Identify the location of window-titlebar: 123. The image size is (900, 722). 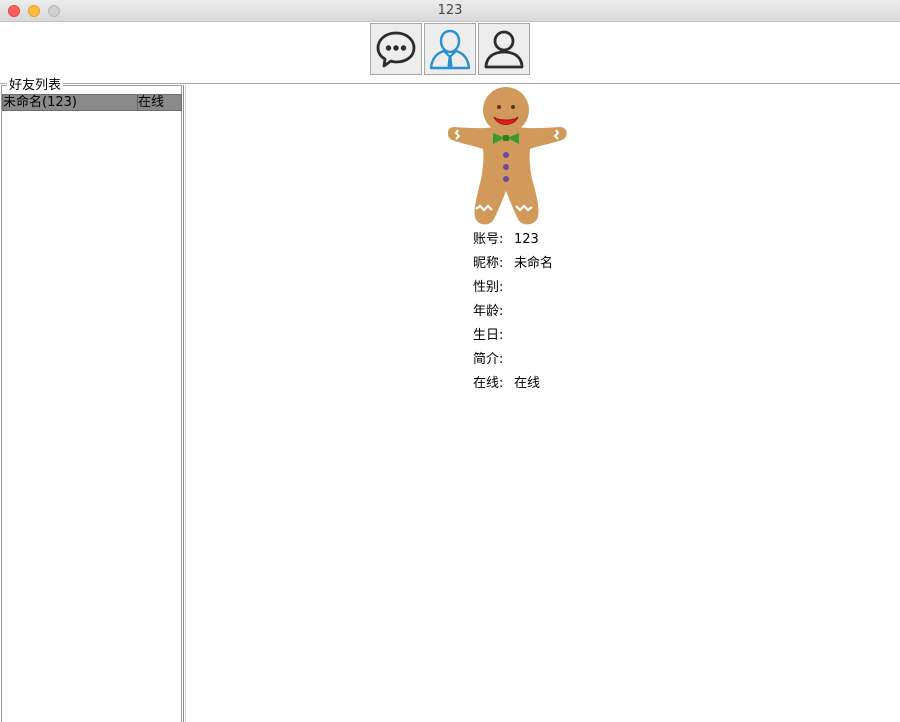
(450, 11).